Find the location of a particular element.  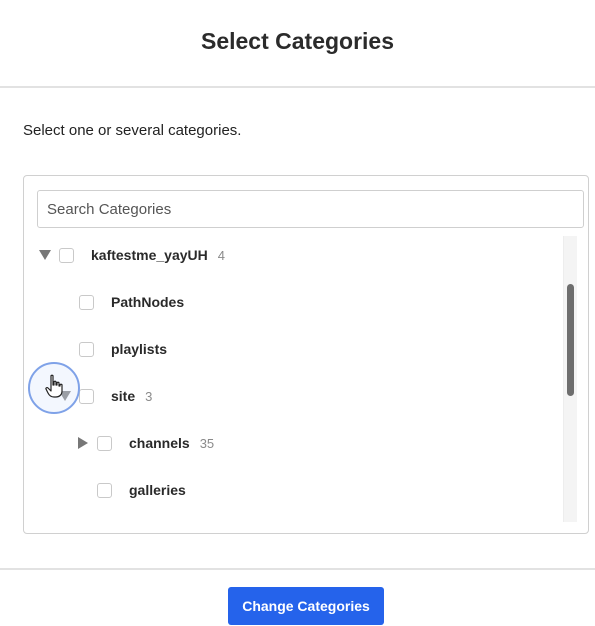

tree-node-pathnodes: PathNodes is located at coordinates (131, 302).